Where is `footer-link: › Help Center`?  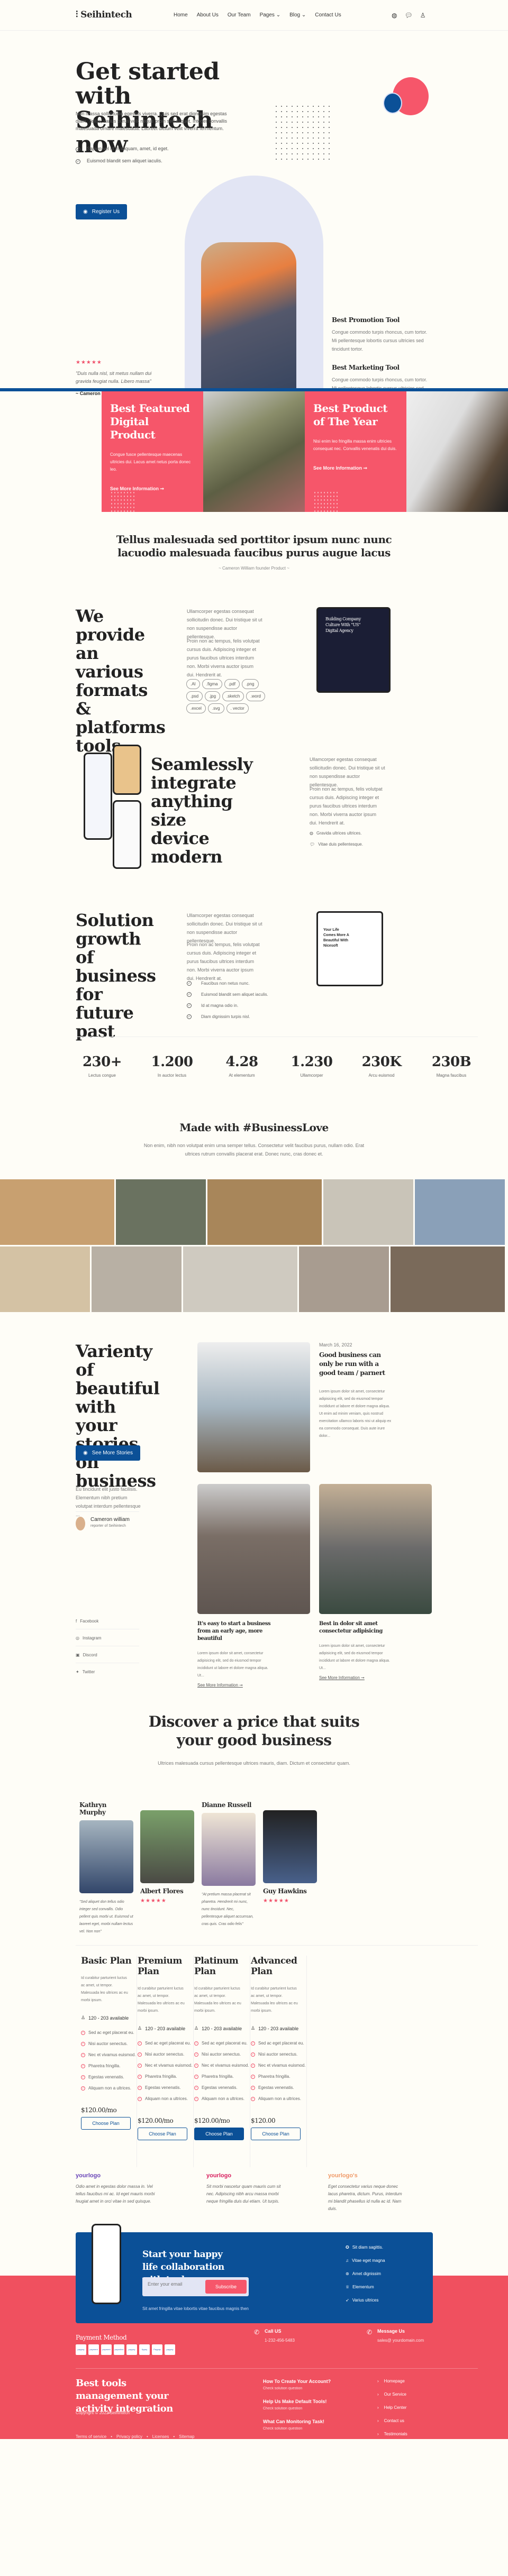 footer-link: › Help Center is located at coordinates (392, 2408).